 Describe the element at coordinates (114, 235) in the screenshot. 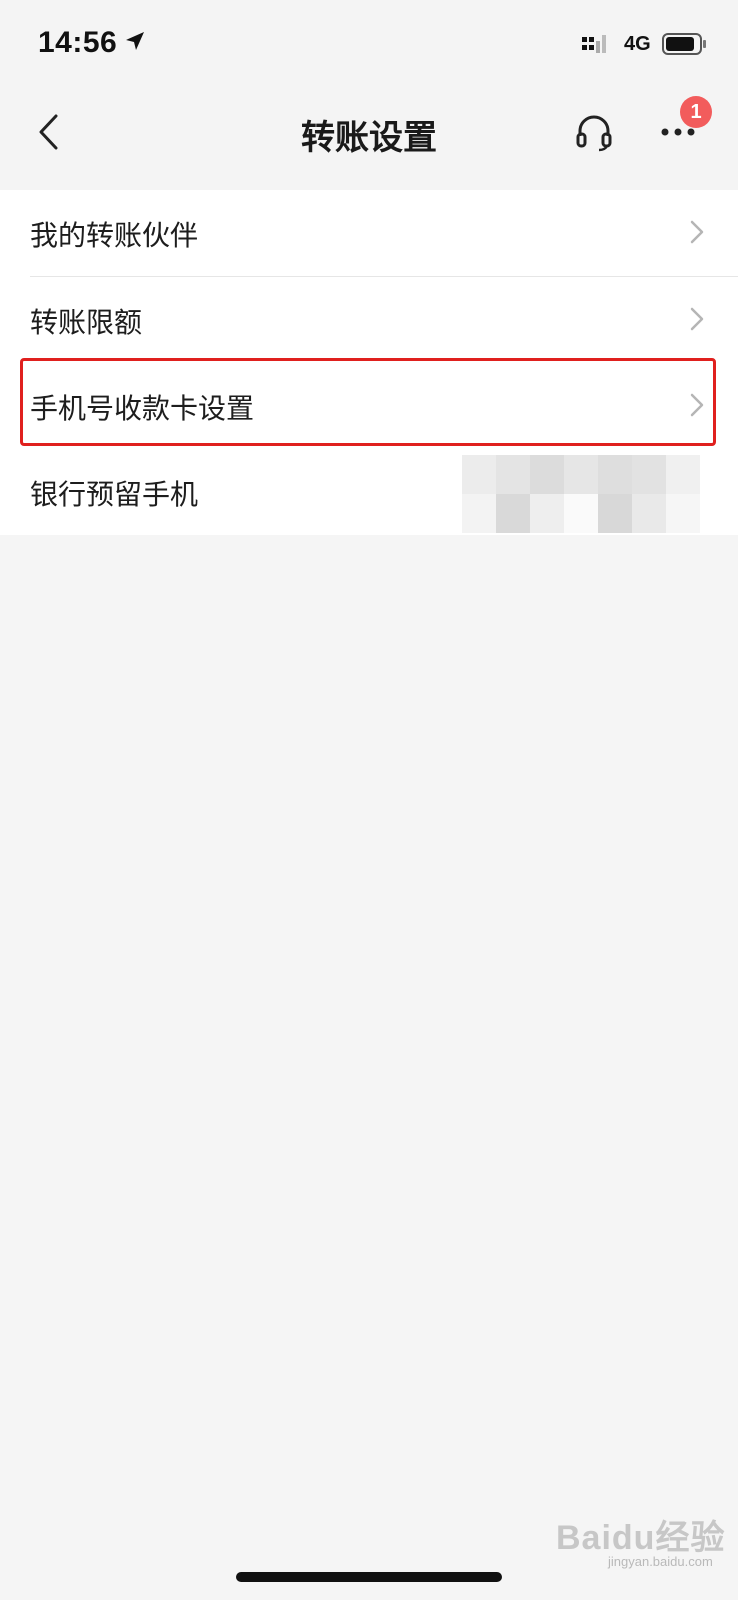

I see `list-item-label: 我的转账伙伴` at that location.